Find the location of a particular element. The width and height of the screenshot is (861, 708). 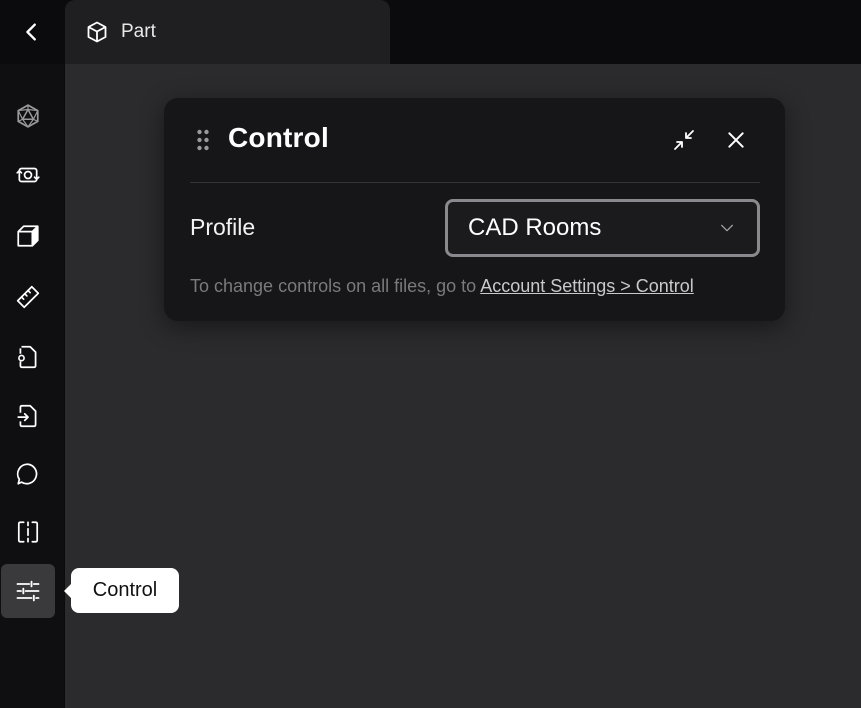

section-split-icon is located at coordinates (28, 532).